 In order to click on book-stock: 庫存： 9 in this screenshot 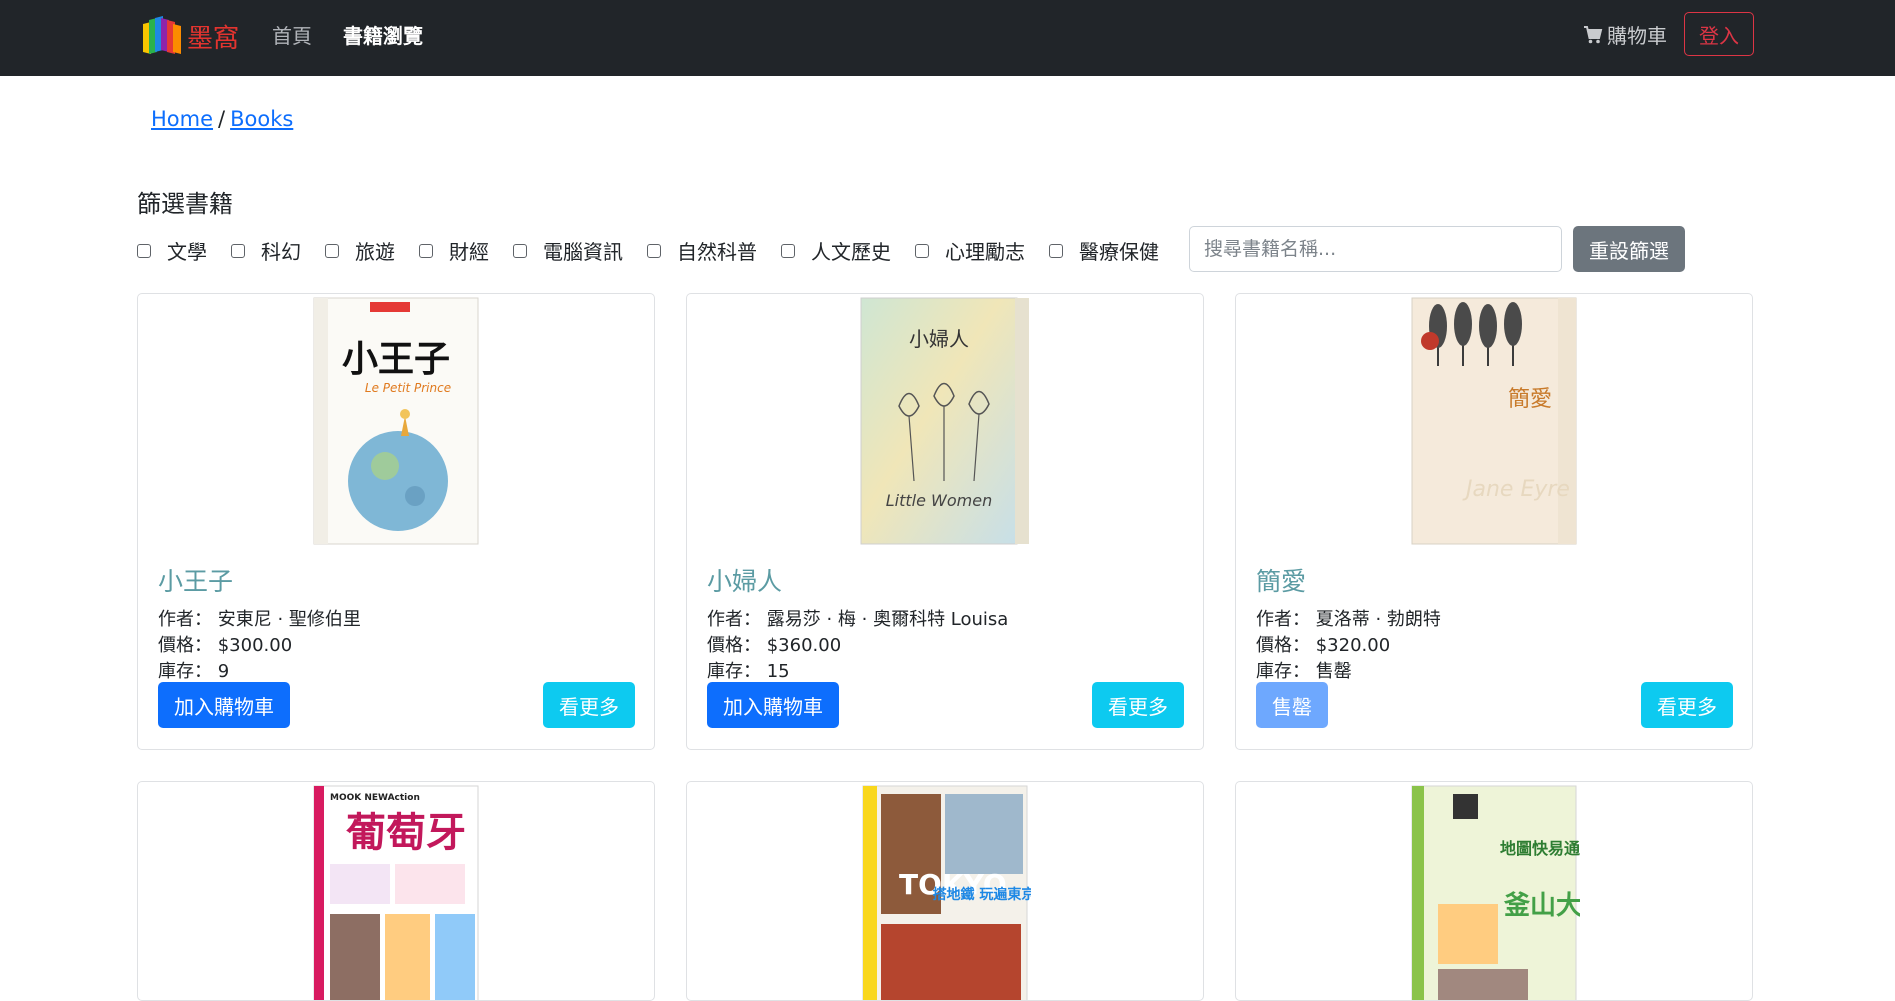, I will do `click(194, 671)`.